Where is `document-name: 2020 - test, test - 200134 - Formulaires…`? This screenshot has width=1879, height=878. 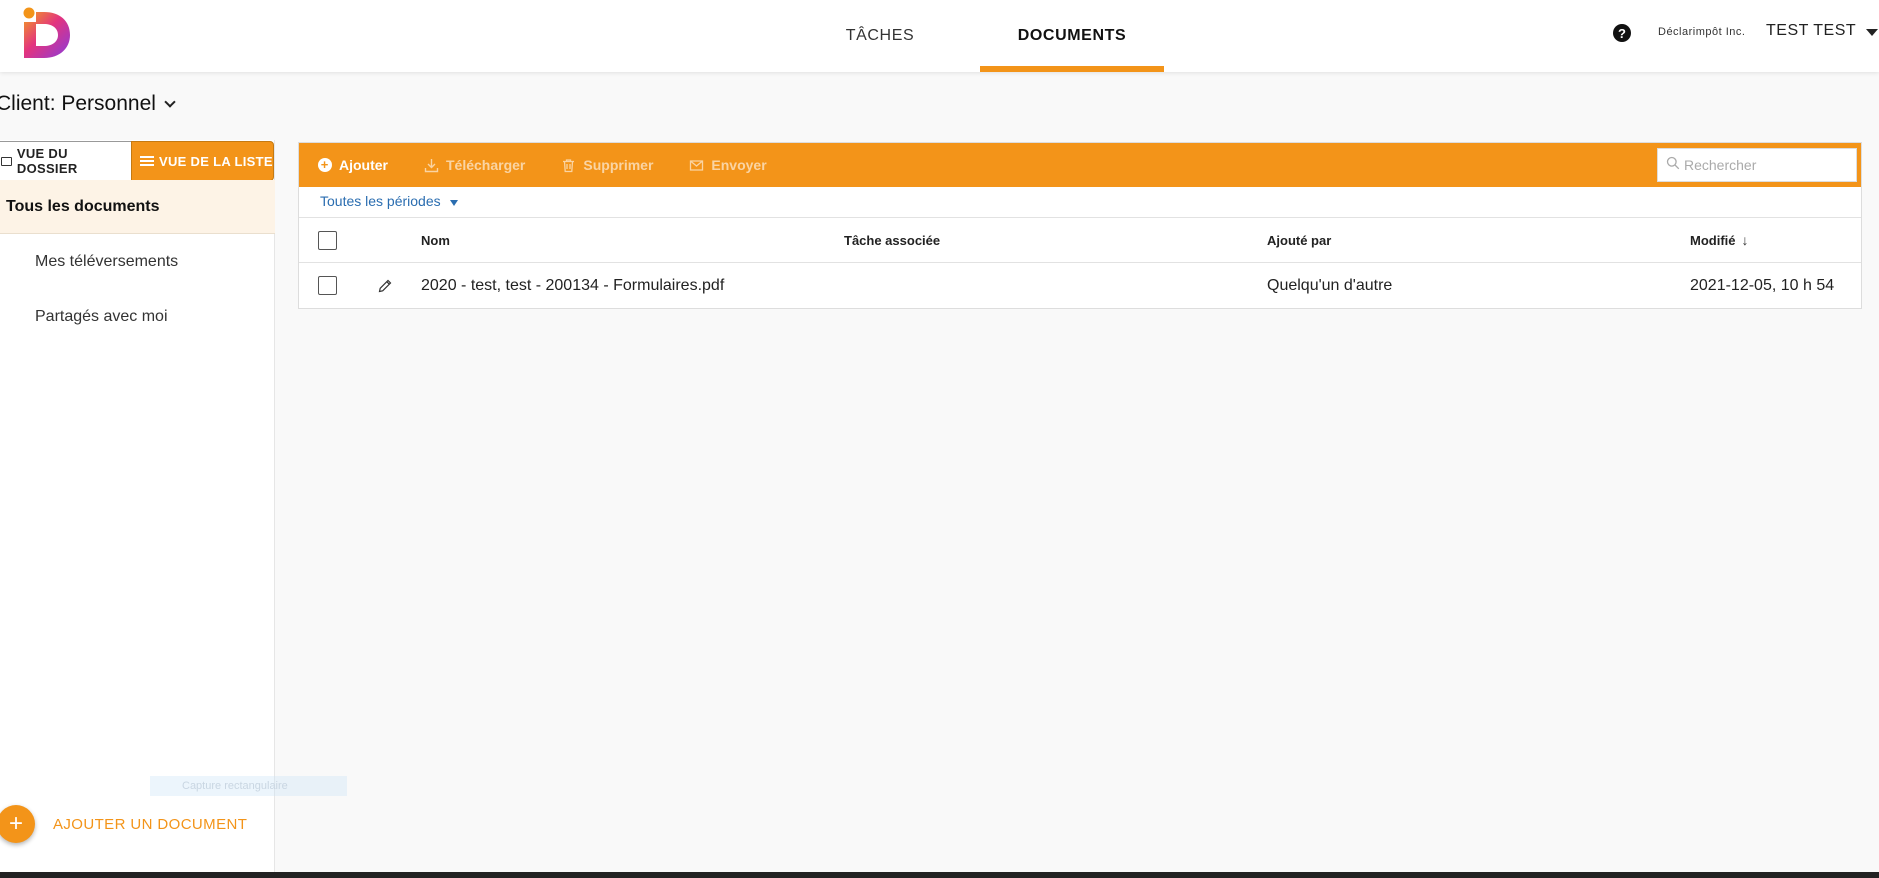
document-name: 2020 - test, test - 200134 - Formulaires… is located at coordinates (572, 285).